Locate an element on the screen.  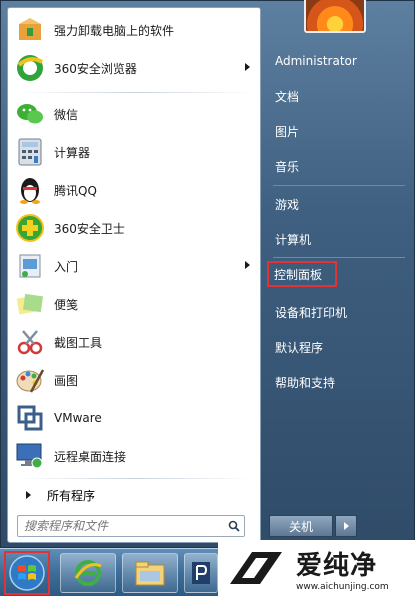
search-box is located at coordinates (131, 526).